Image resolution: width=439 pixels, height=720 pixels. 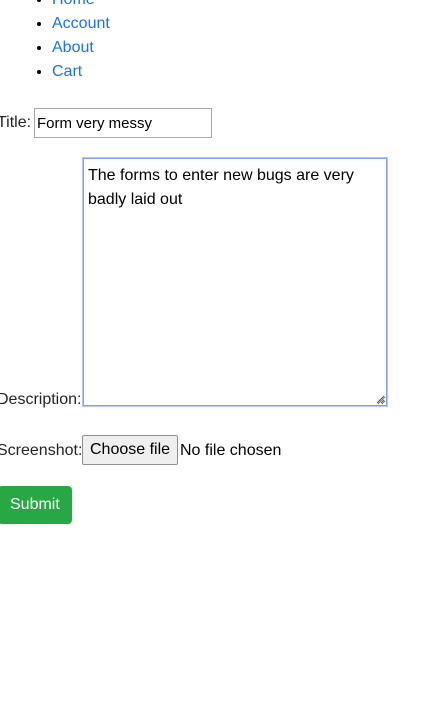 I want to click on nav-list: Home Account About Cart, so click(x=55, y=42).